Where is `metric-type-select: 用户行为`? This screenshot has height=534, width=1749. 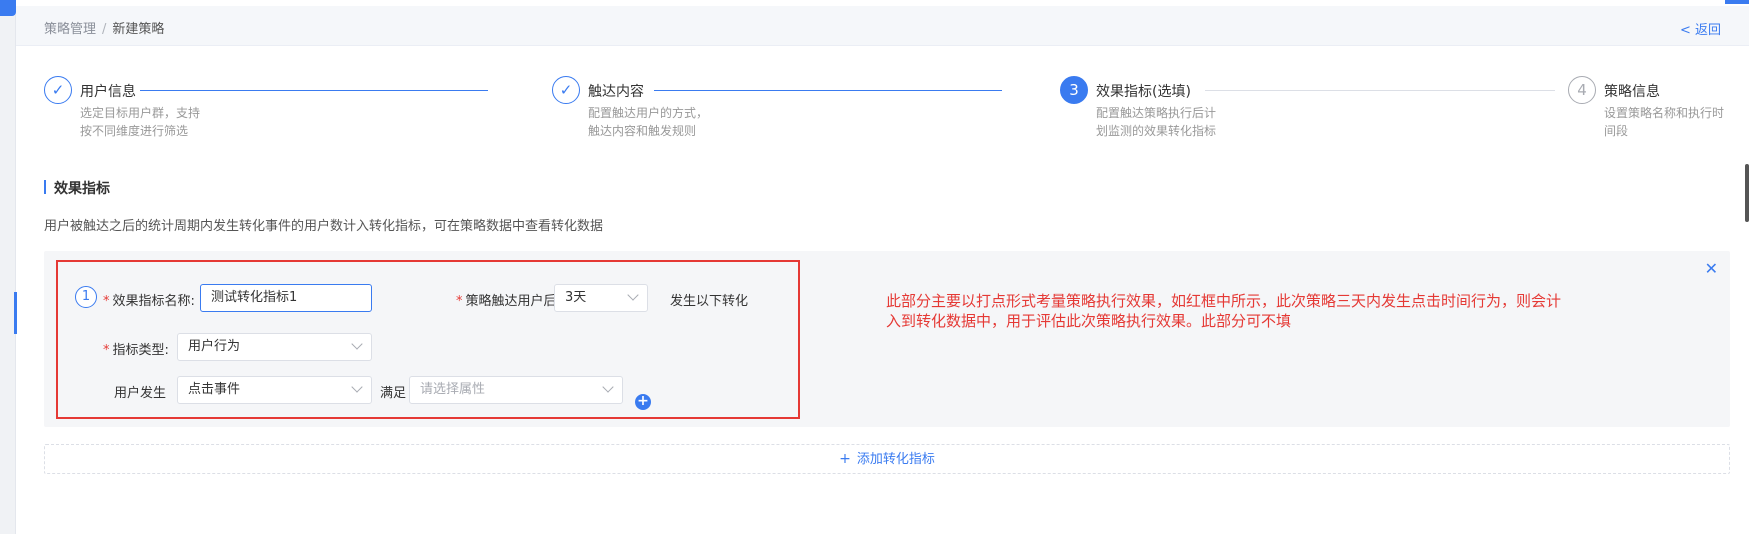
metric-type-select: 用户行为 is located at coordinates (274, 347).